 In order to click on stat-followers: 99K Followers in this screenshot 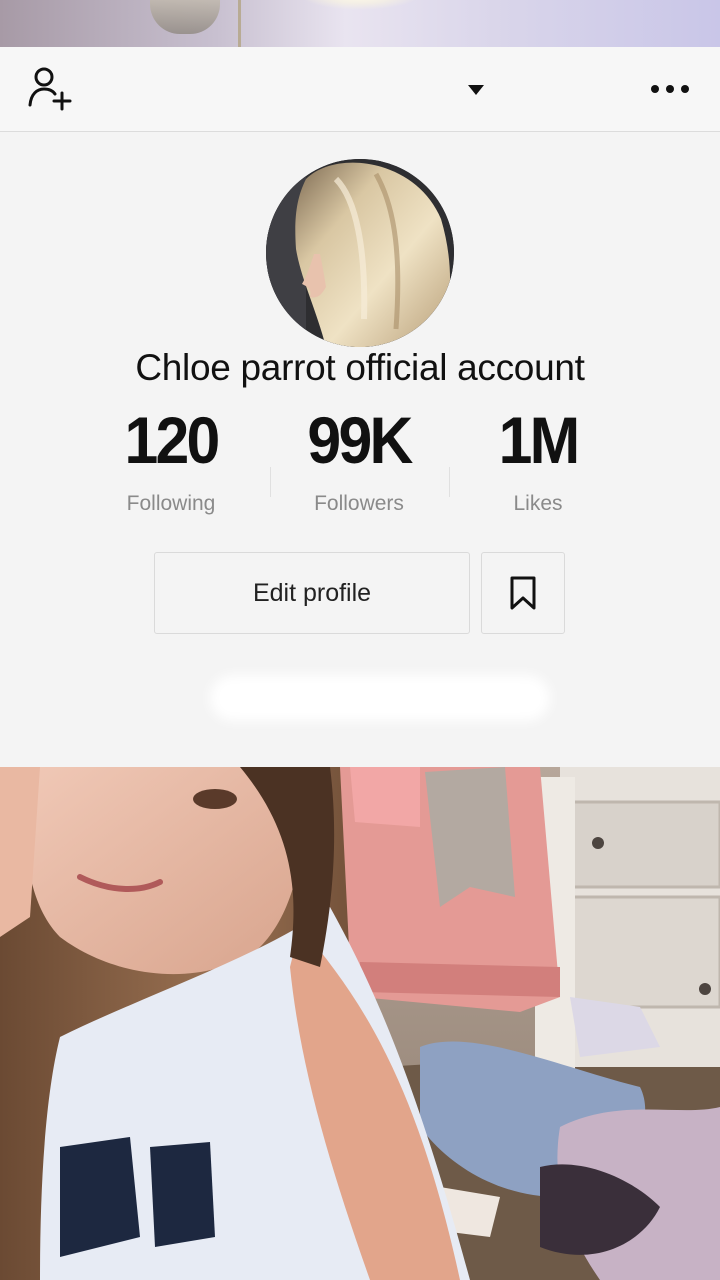, I will do `click(359, 459)`.